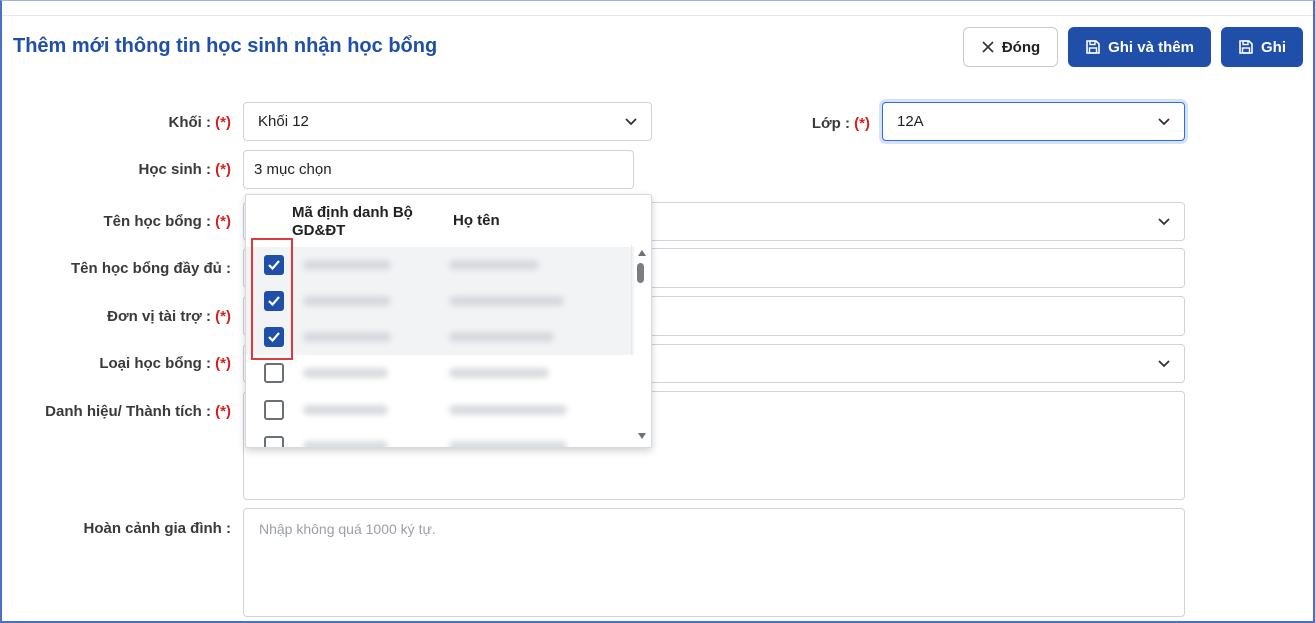 The width and height of the screenshot is (1315, 623). Describe the element at coordinates (447, 121) in the screenshot. I see `khoi-select: Khối 12` at that location.